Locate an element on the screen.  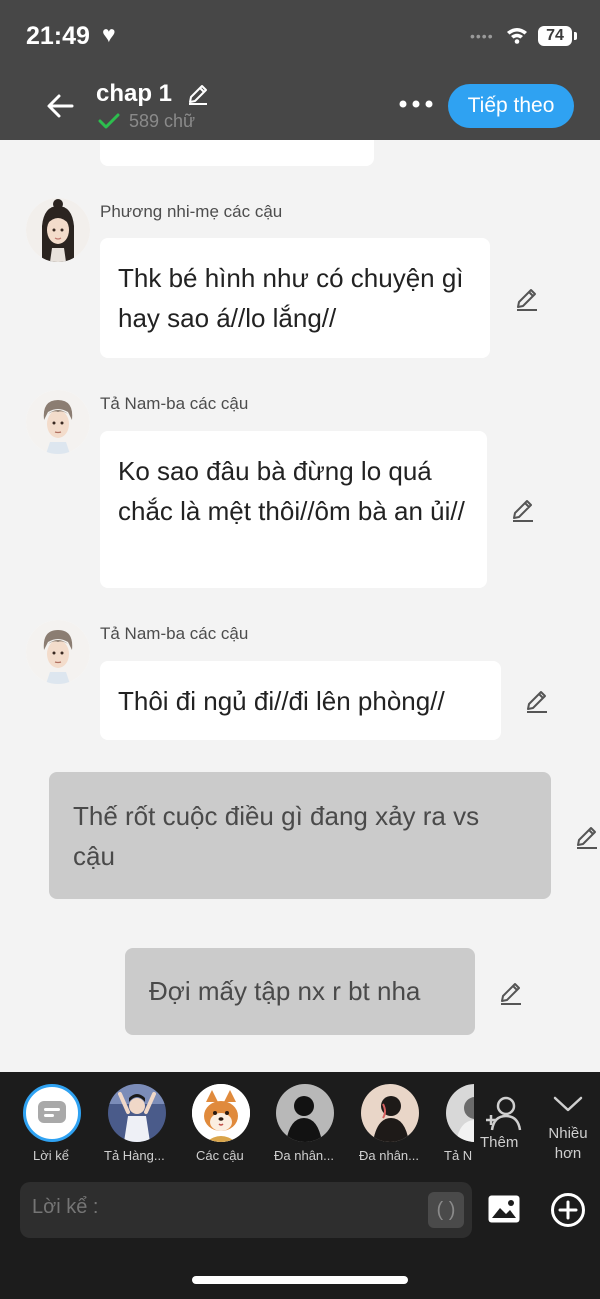
narration-bubble: Đợi mấy tập nx r bt nha is located at coordinates (300, 991).